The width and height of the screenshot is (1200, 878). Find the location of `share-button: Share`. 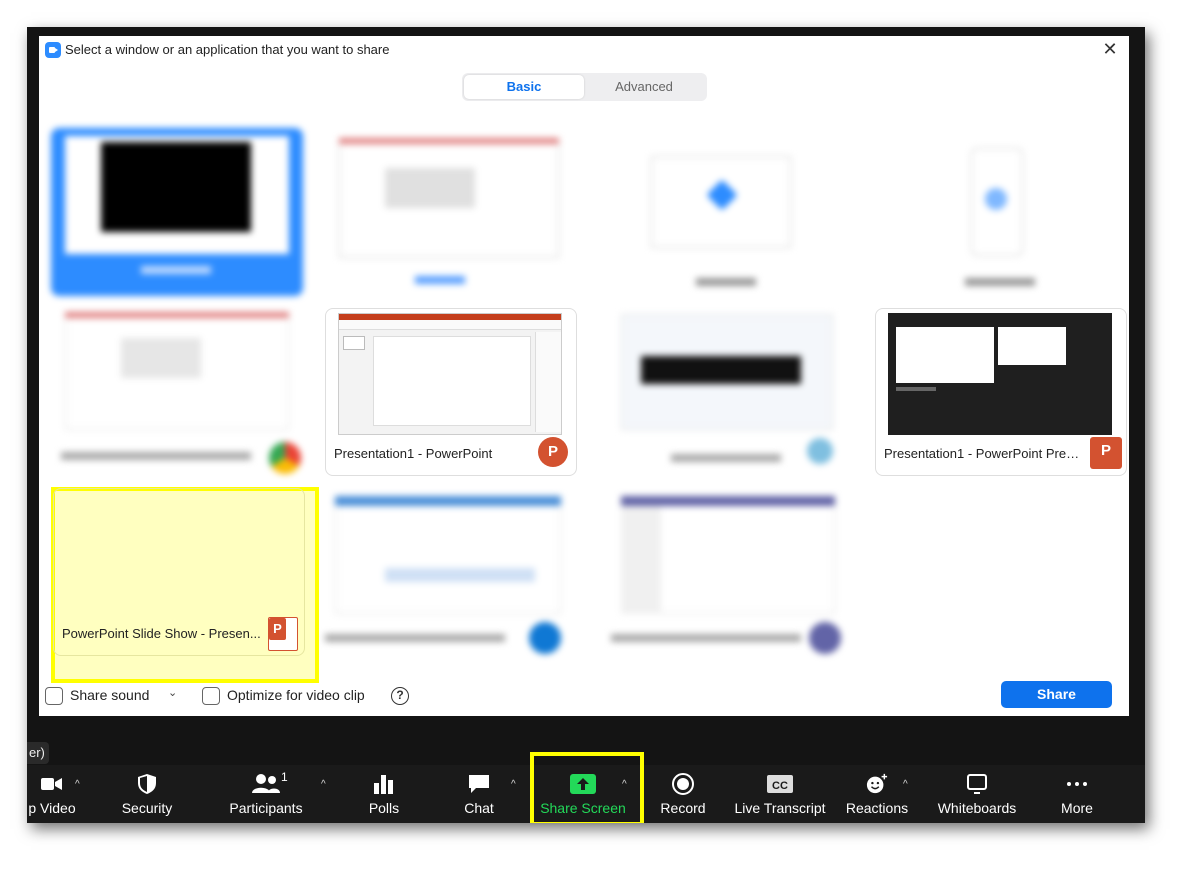

share-button: Share is located at coordinates (1056, 694).